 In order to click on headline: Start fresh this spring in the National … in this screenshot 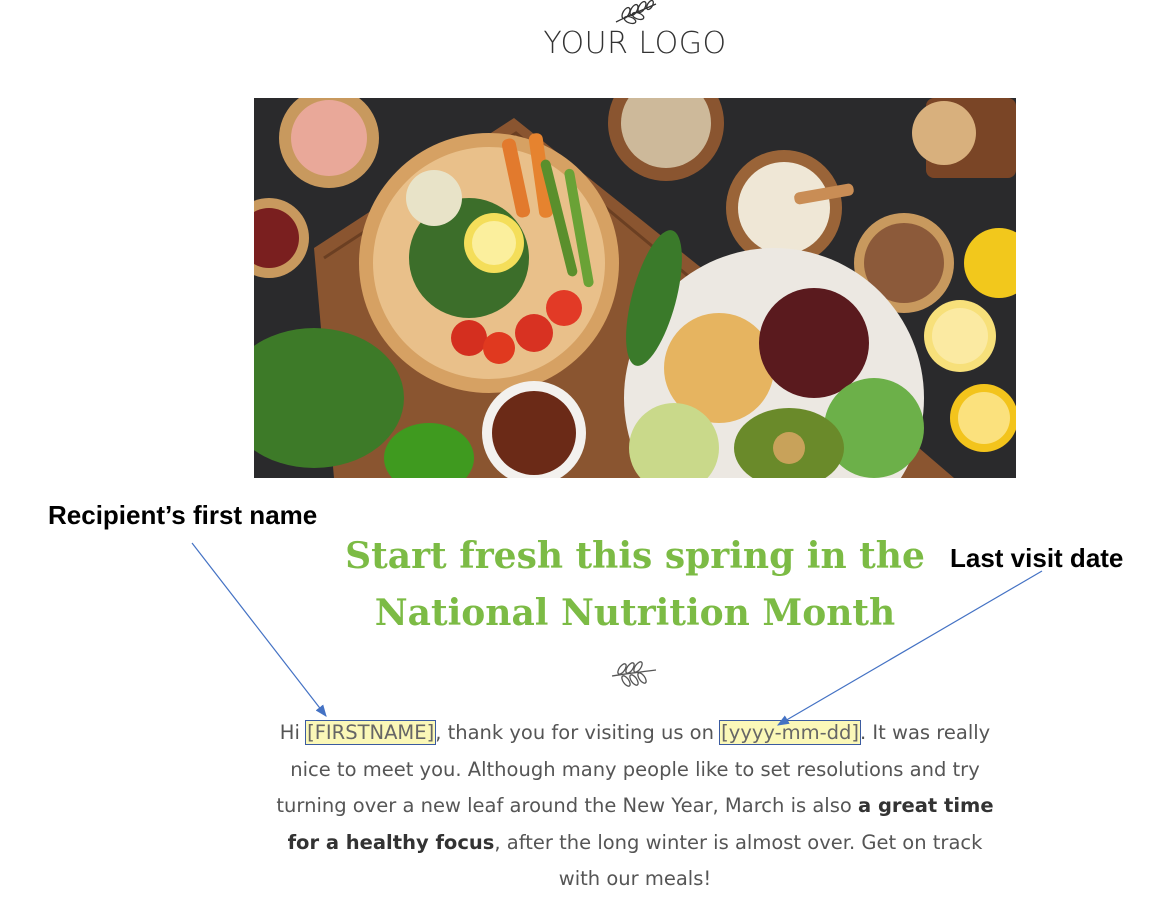, I will do `click(635, 585)`.